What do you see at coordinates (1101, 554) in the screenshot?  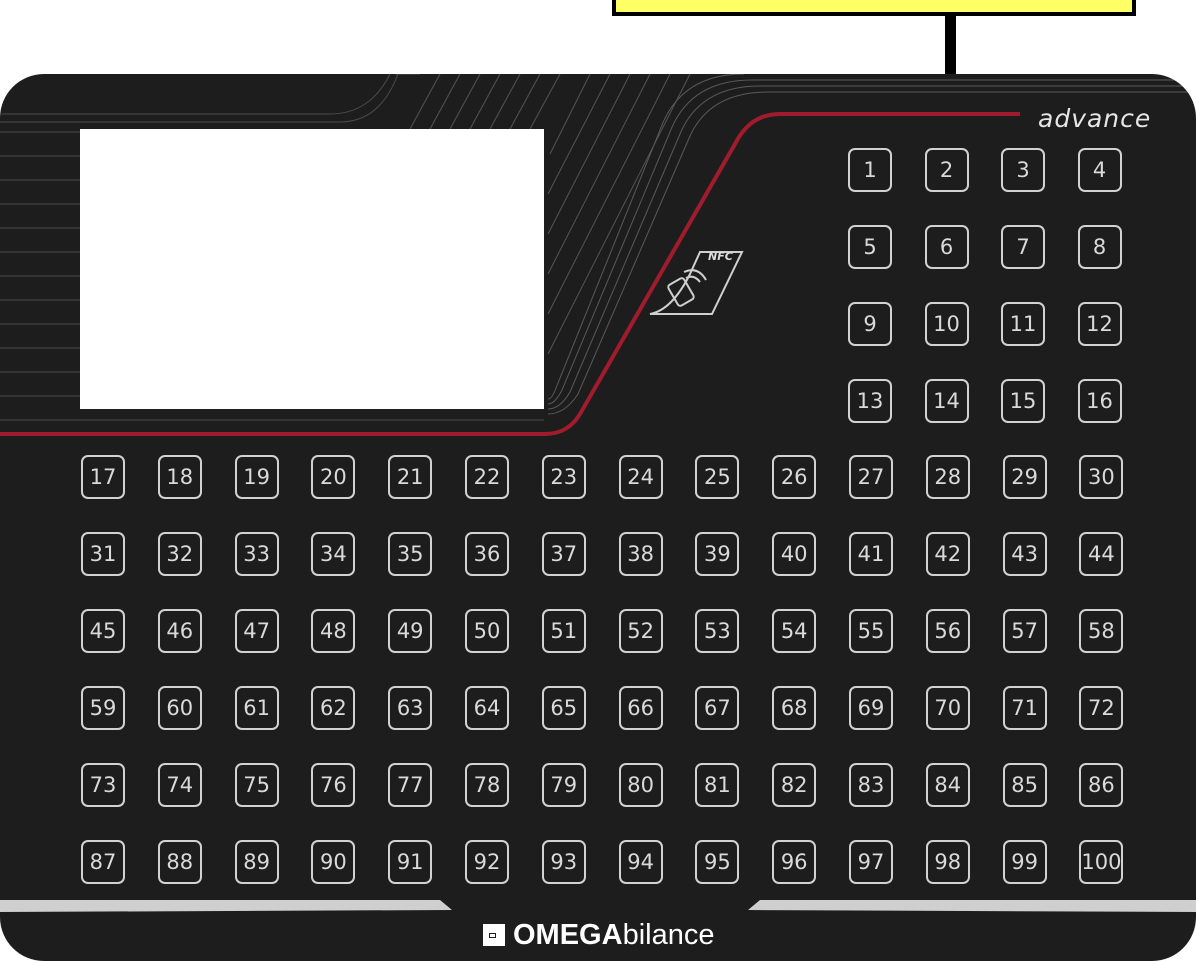 I see `key-44: 44` at bounding box center [1101, 554].